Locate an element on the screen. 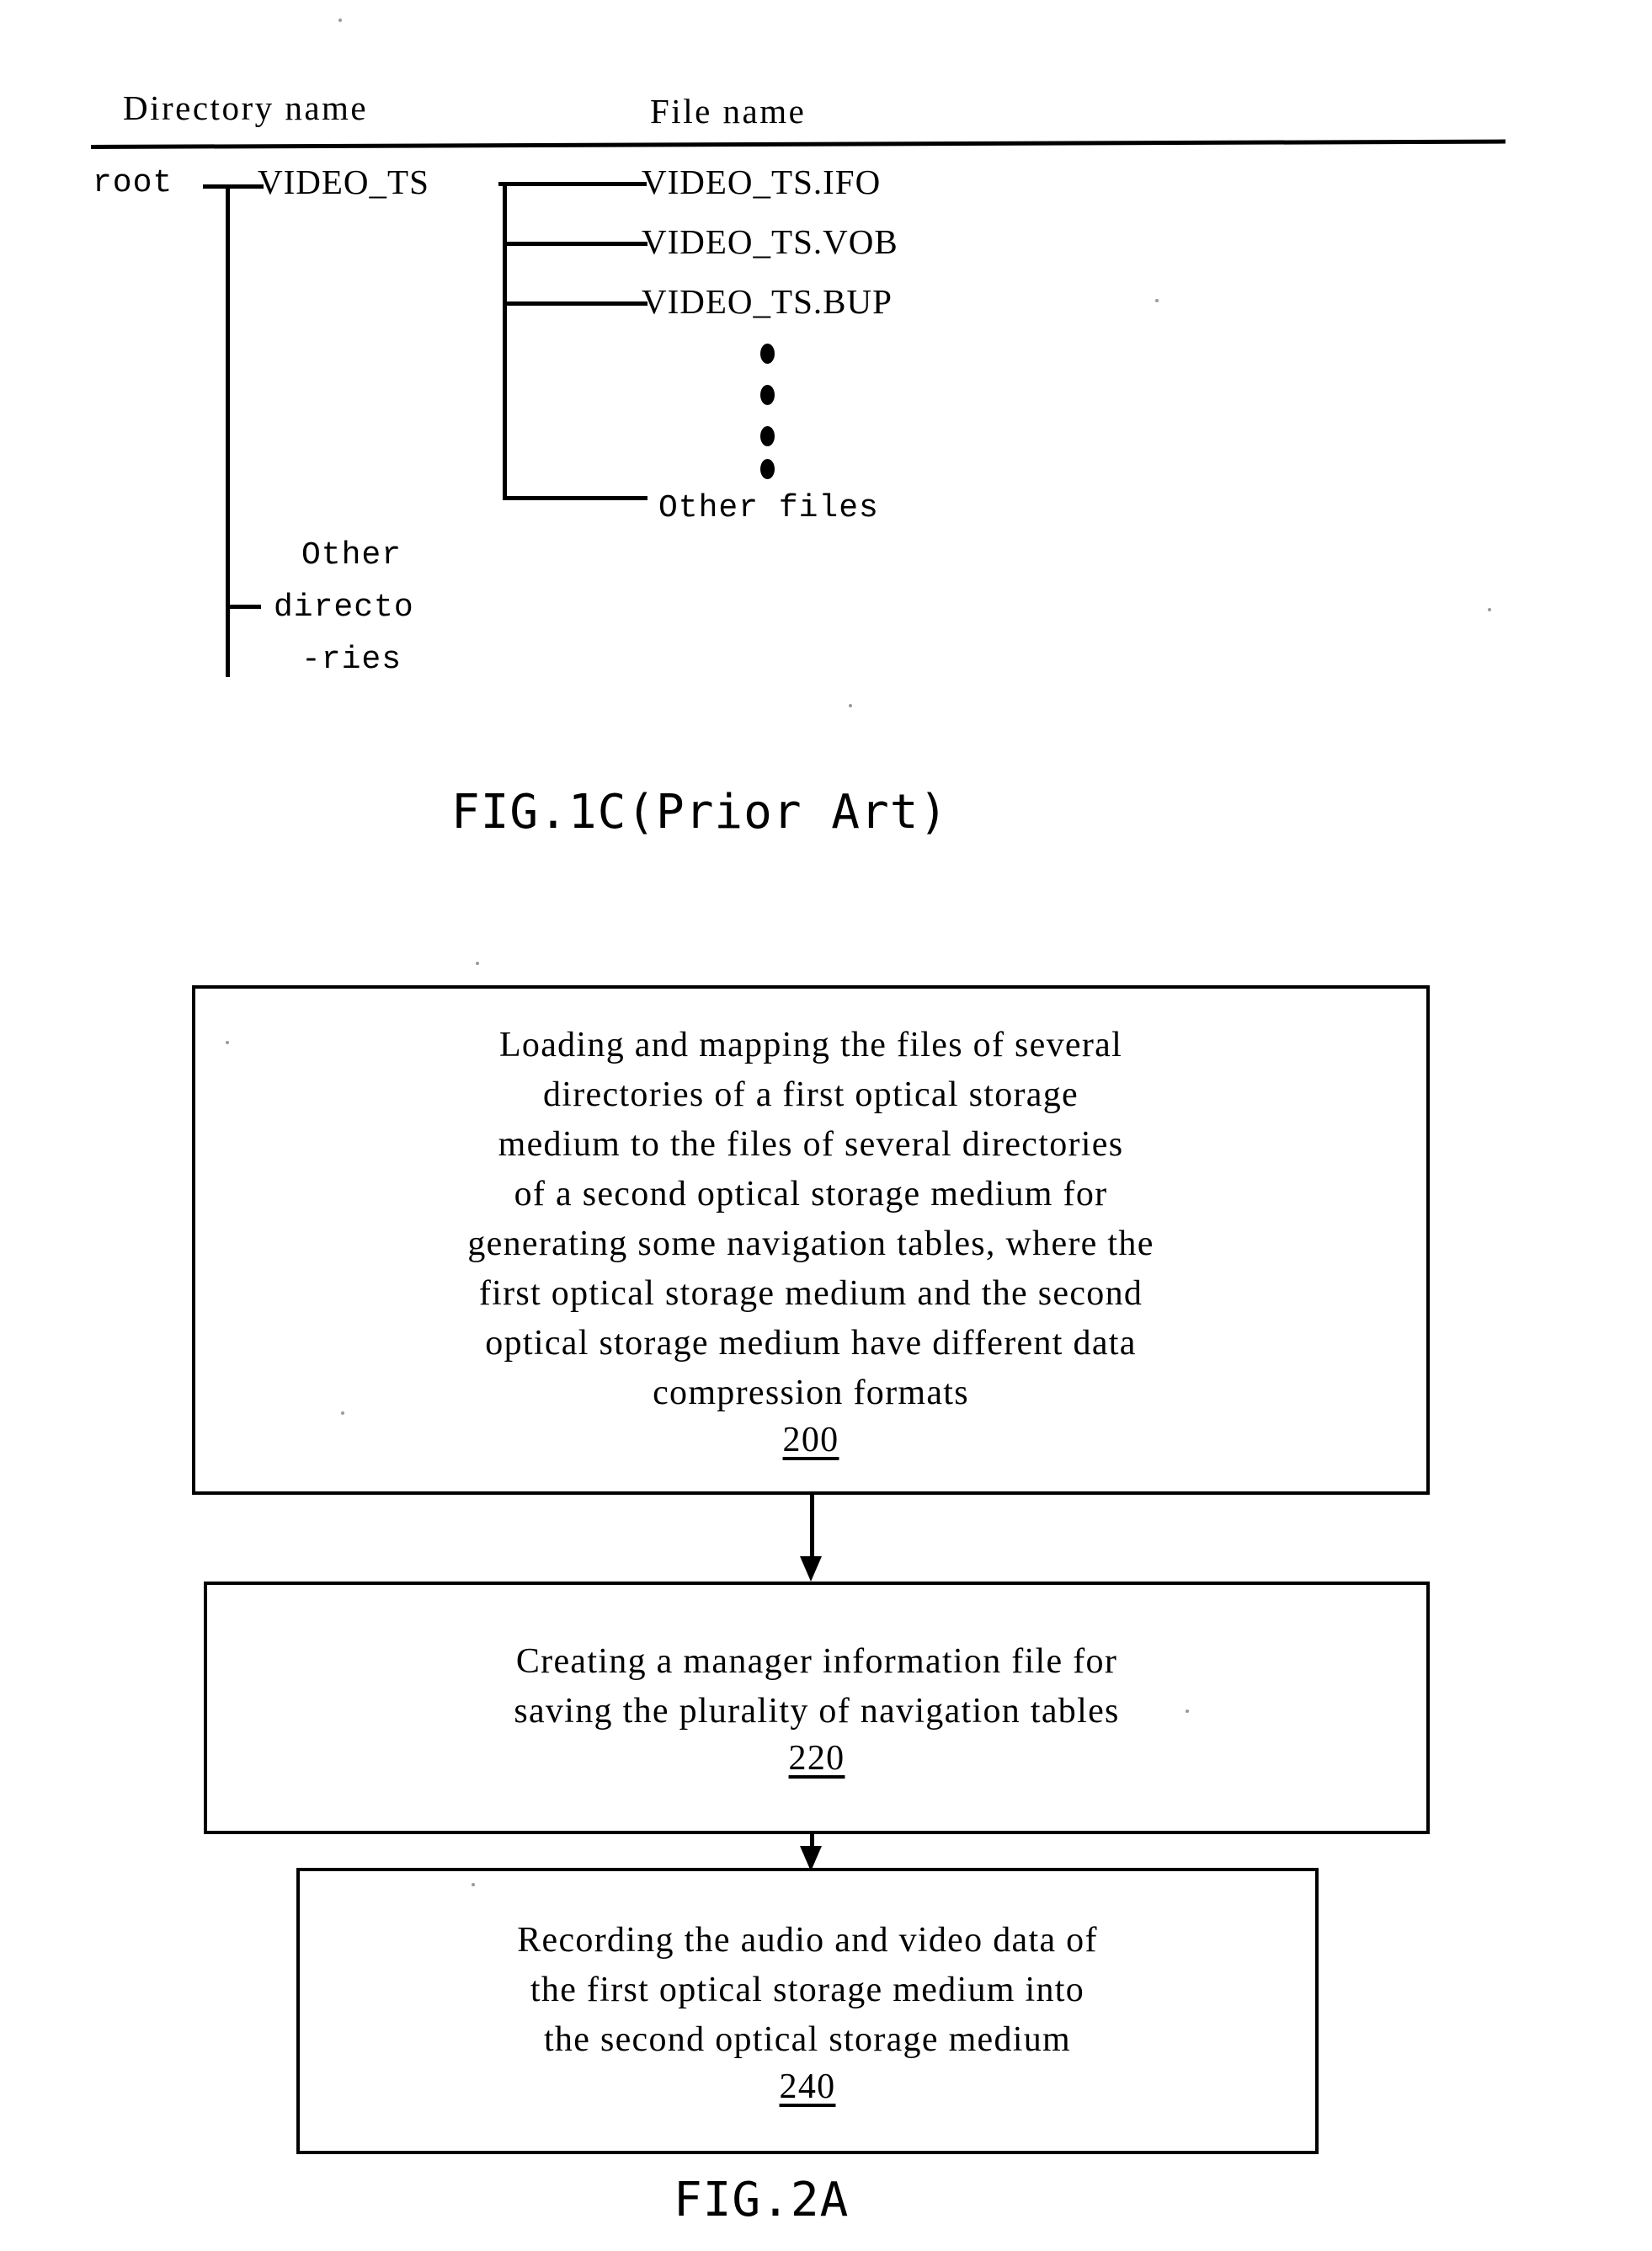 Image resolution: width=1652 pixels, height=2251 pixels. flow-arrow-200-to-220-head is located at coordinates (811, 1569).